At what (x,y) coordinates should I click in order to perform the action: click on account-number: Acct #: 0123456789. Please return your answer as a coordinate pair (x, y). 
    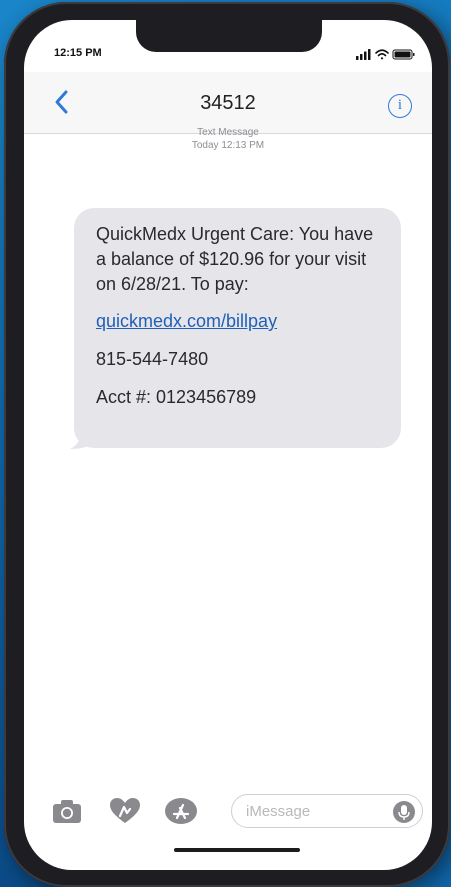
    Looking at the image, I should click on (176, 397).